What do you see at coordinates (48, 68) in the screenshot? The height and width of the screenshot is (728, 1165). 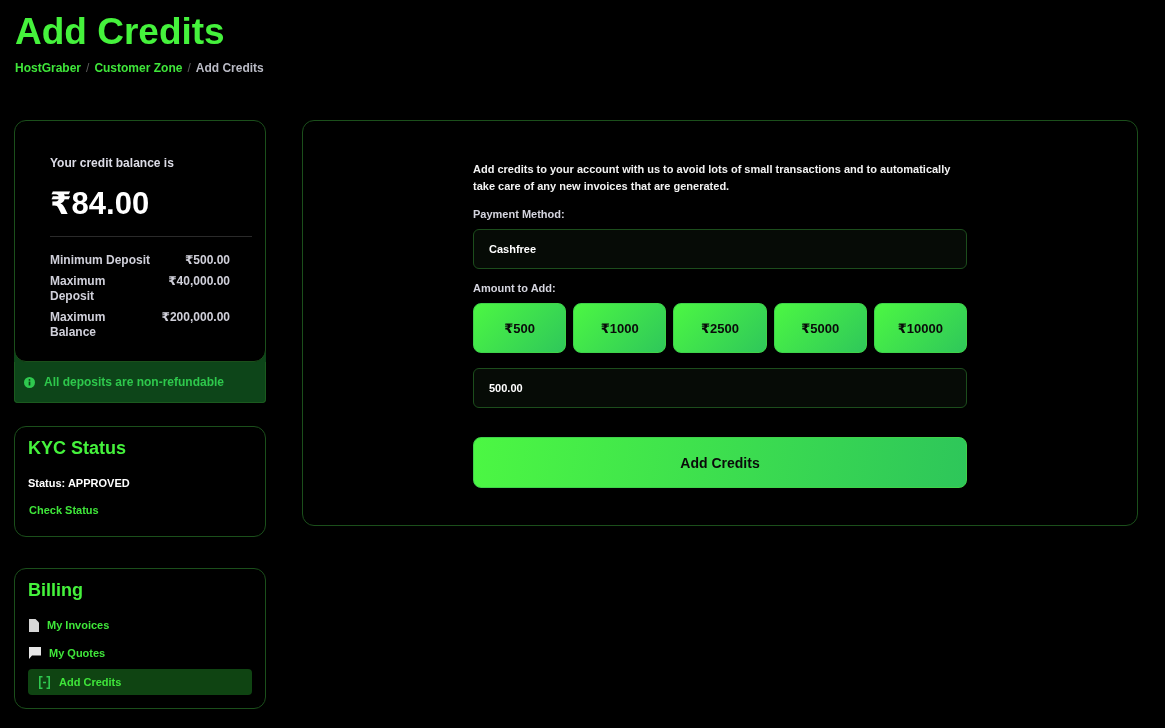 I see `breadcrumb-link: HostGraber` at bounding box center [48, 68].